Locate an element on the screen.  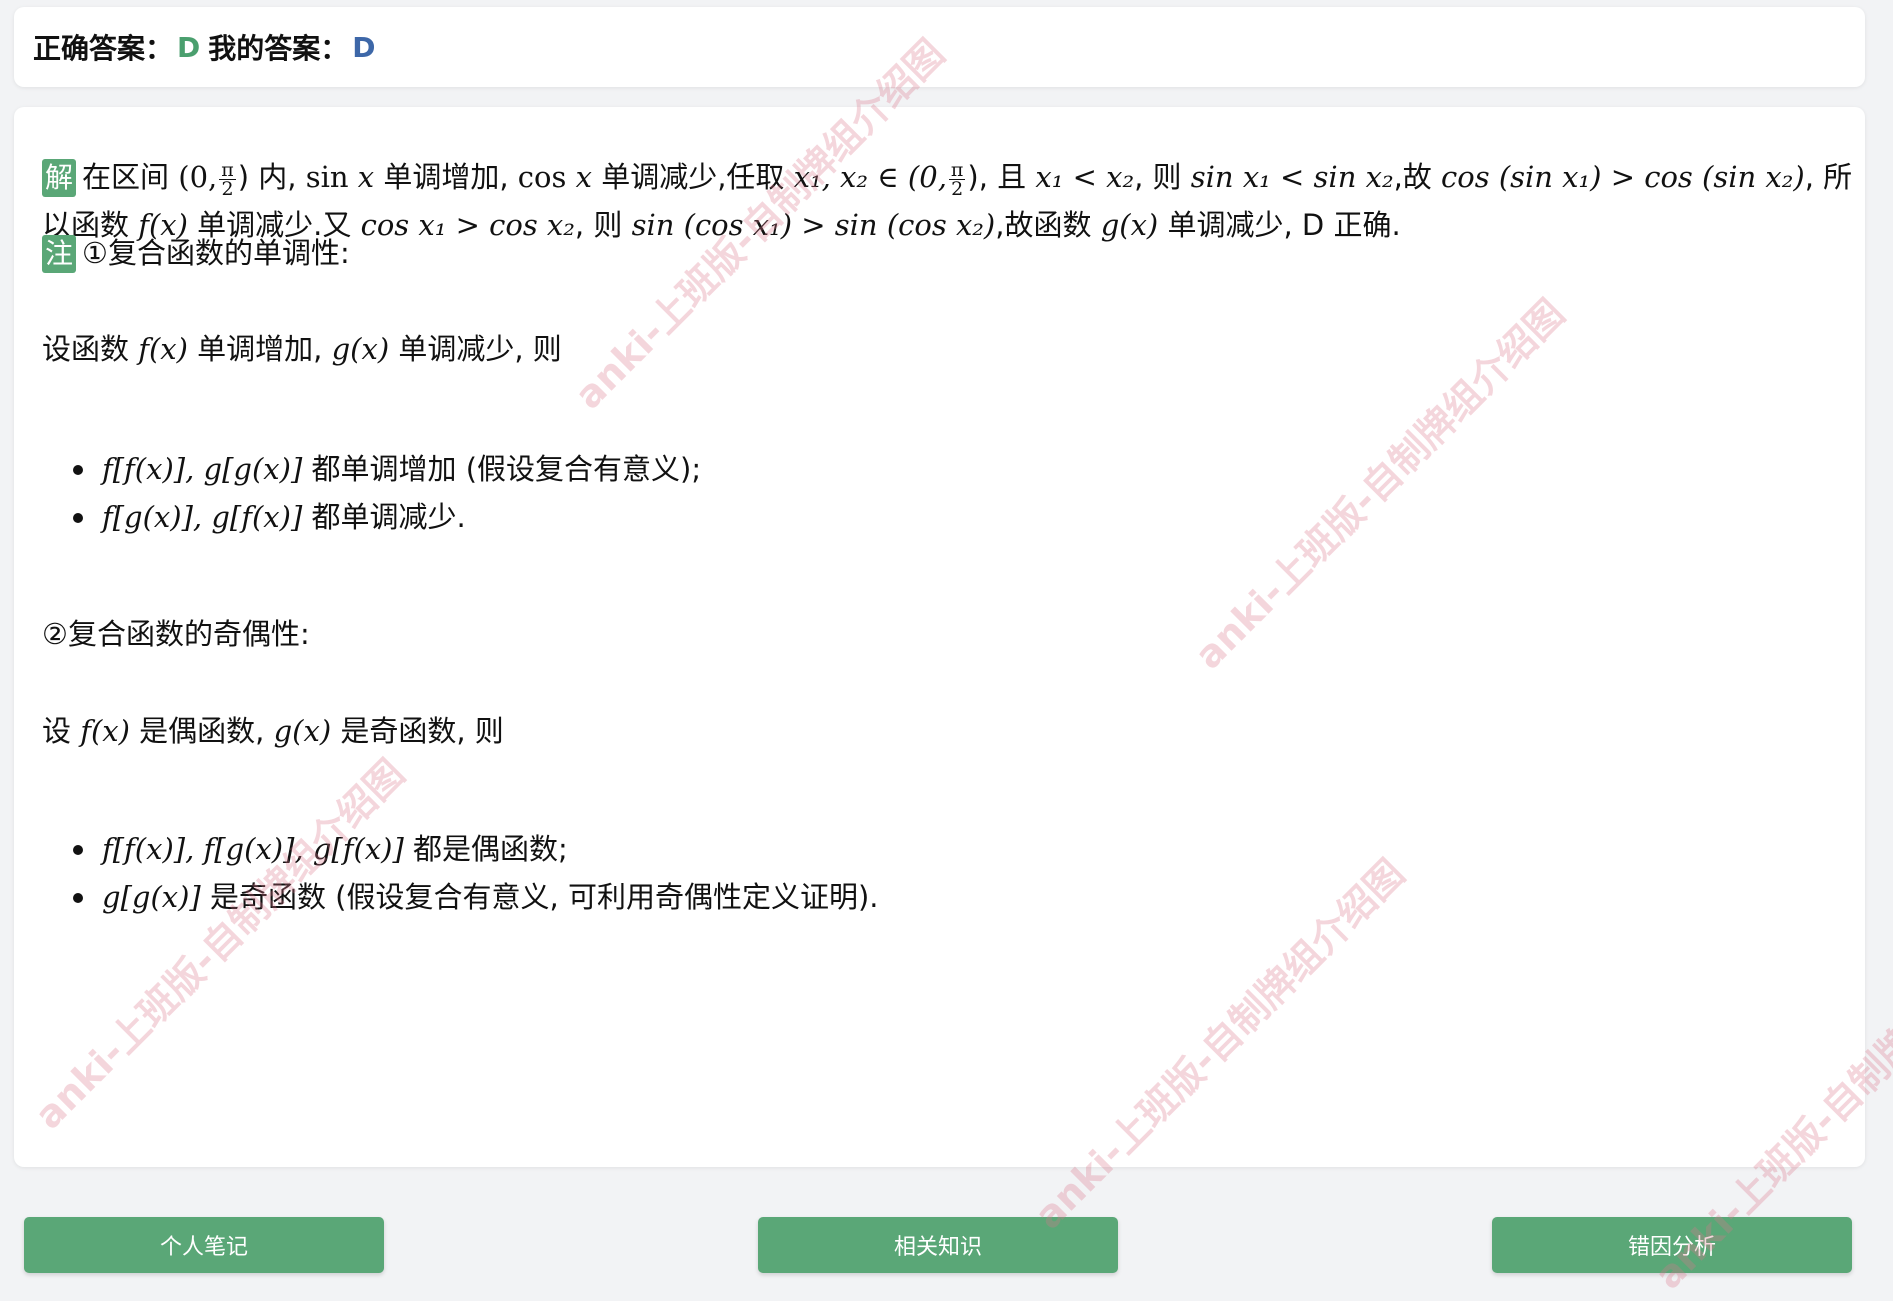
related-knowledge-button: 相关知识 is located at coordinates (938, 1245).